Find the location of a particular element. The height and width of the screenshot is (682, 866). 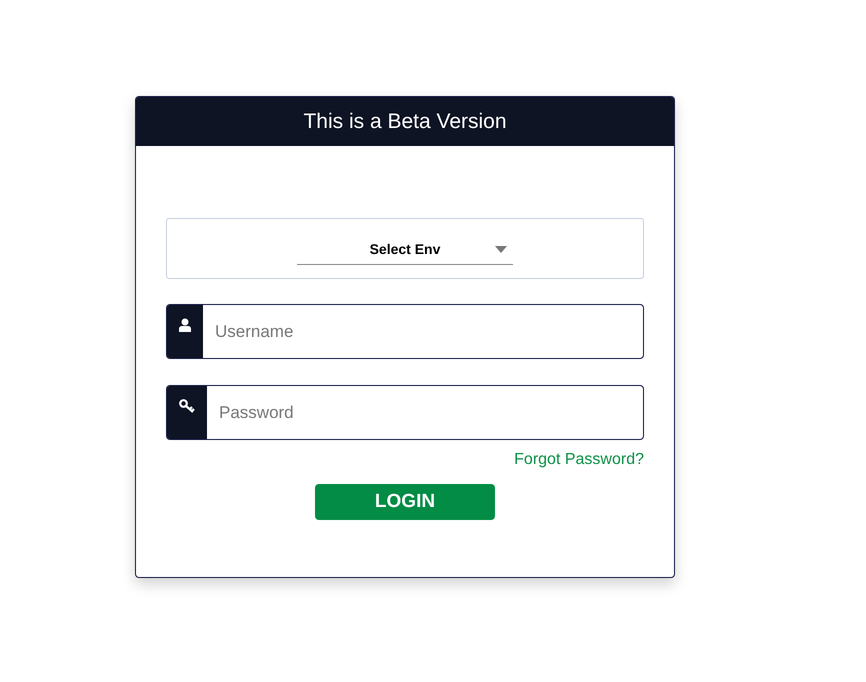

env-dropdown: Select Env is located at coordinates (405, 249).